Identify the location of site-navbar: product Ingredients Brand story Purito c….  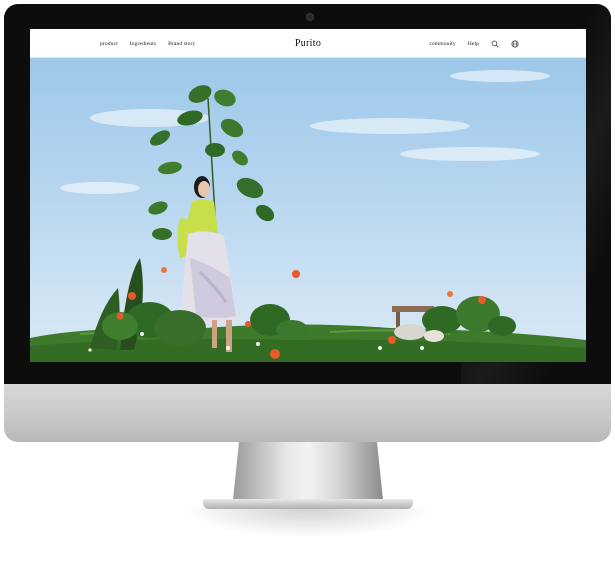
(308, 43).